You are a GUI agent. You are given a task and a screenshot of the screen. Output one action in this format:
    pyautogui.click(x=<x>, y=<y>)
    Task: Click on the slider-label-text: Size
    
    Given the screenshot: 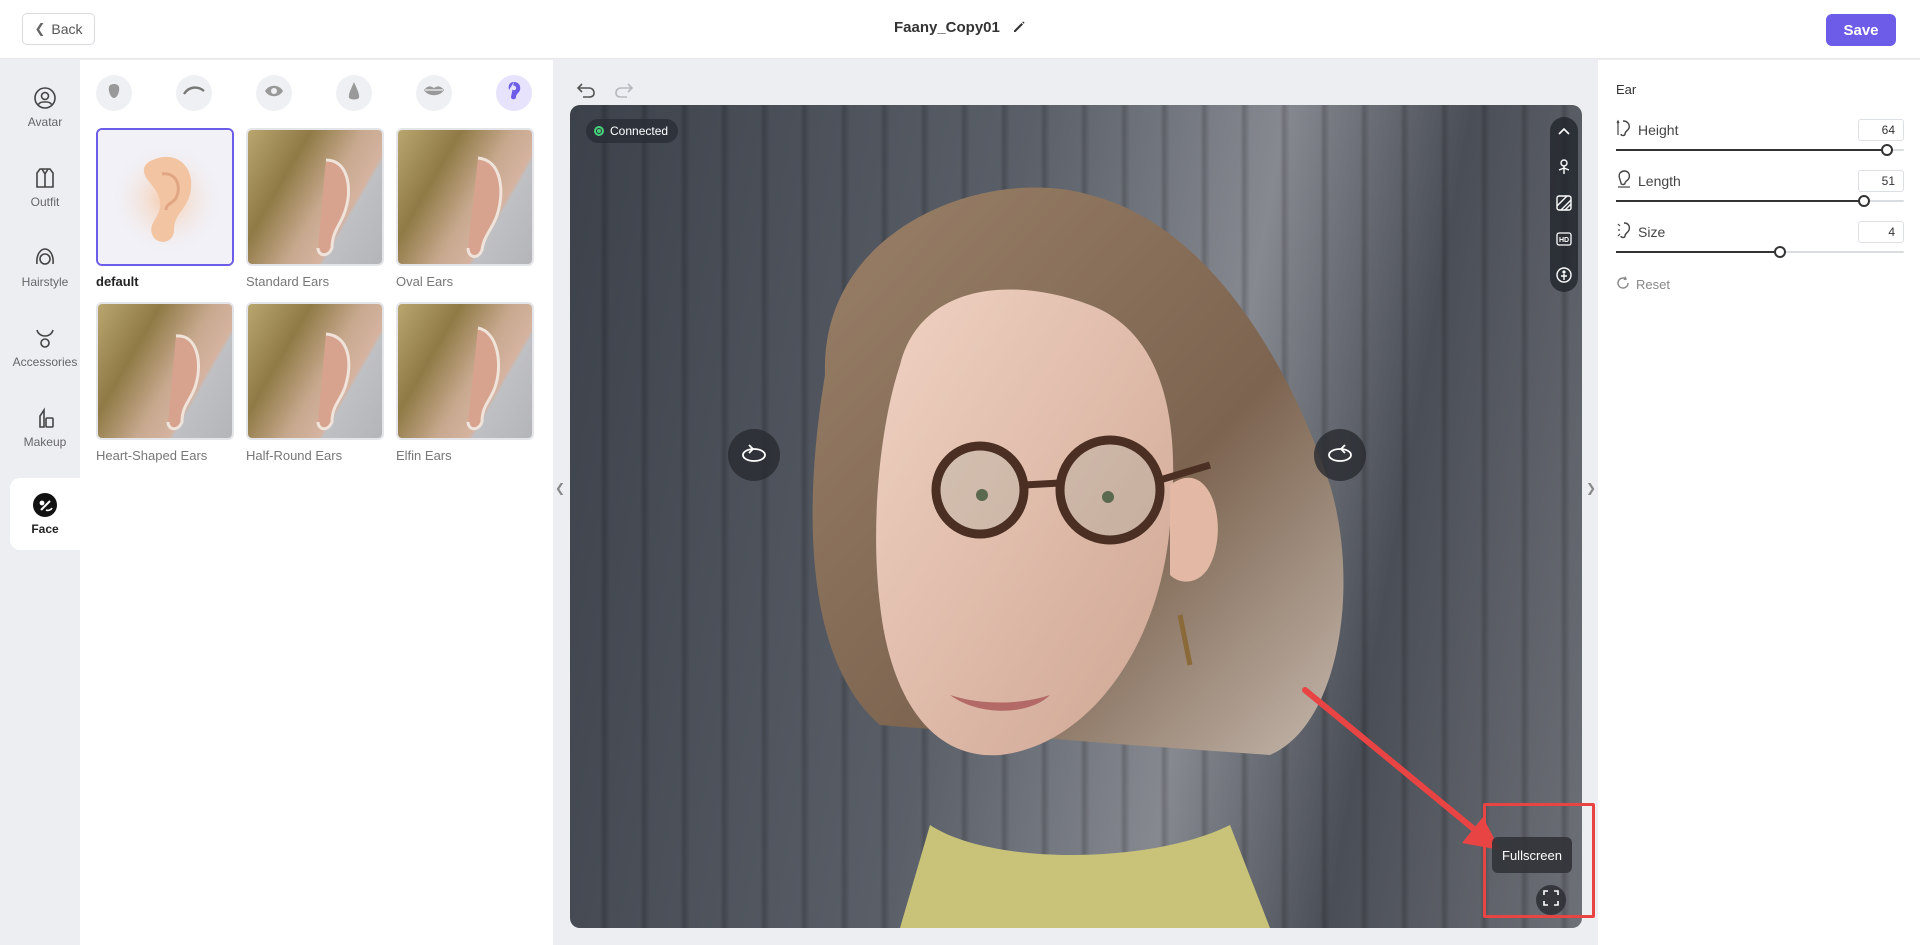 What is the action you would take?
    pyautogui.click(x=1652, y=231)
    